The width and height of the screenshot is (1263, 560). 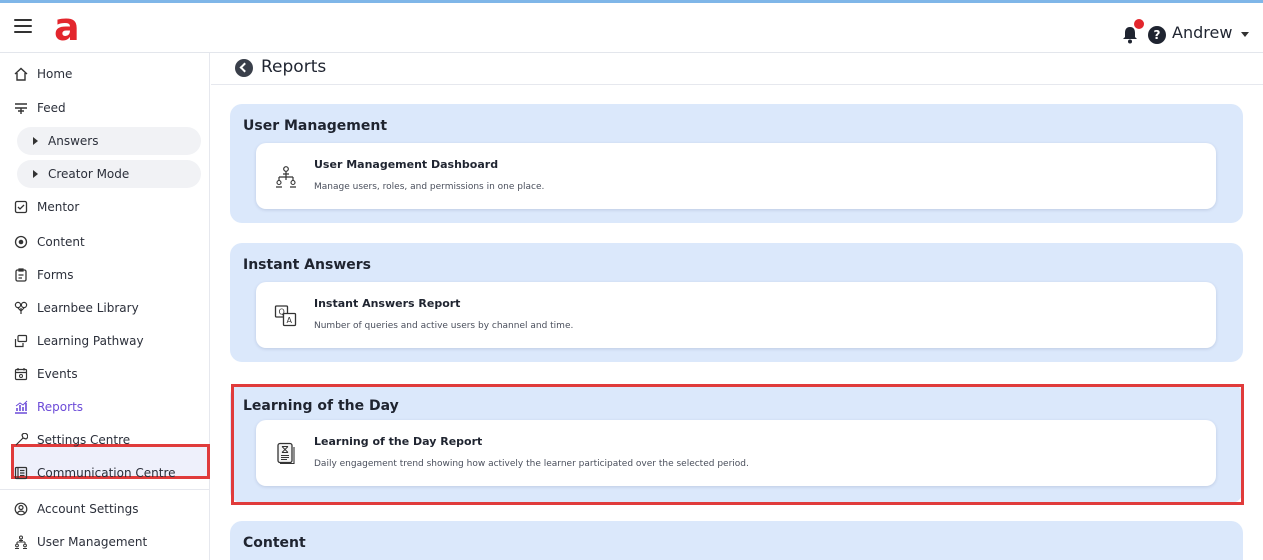 What do you see at coordinates (290, 320) in the screenshot?
I see `svg-text: A` at bounding box center [290, 320].